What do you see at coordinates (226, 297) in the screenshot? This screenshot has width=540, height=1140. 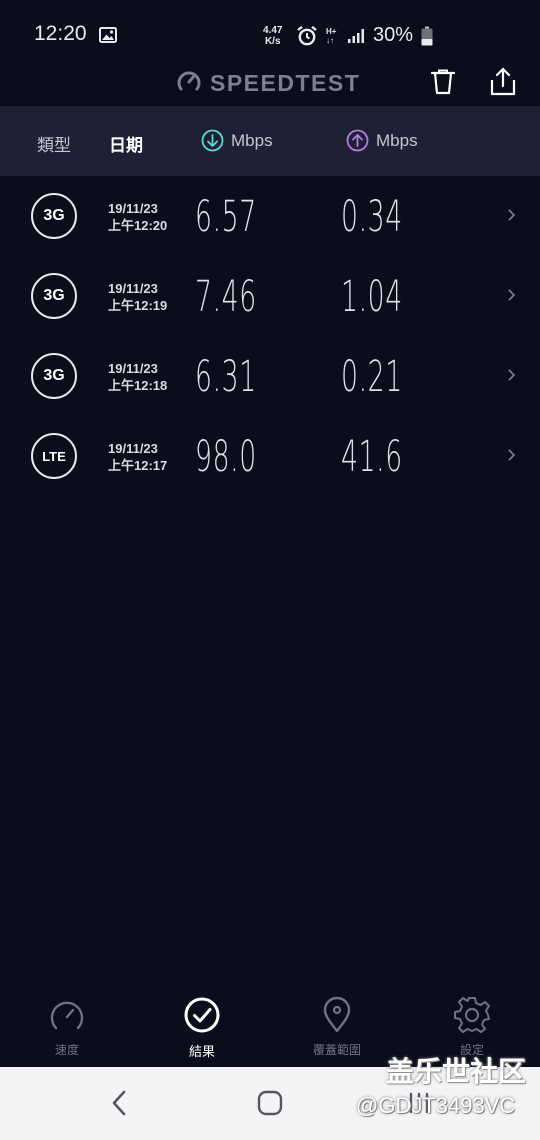 I see `download-value: 7.46` at bounding box center [226, 297].